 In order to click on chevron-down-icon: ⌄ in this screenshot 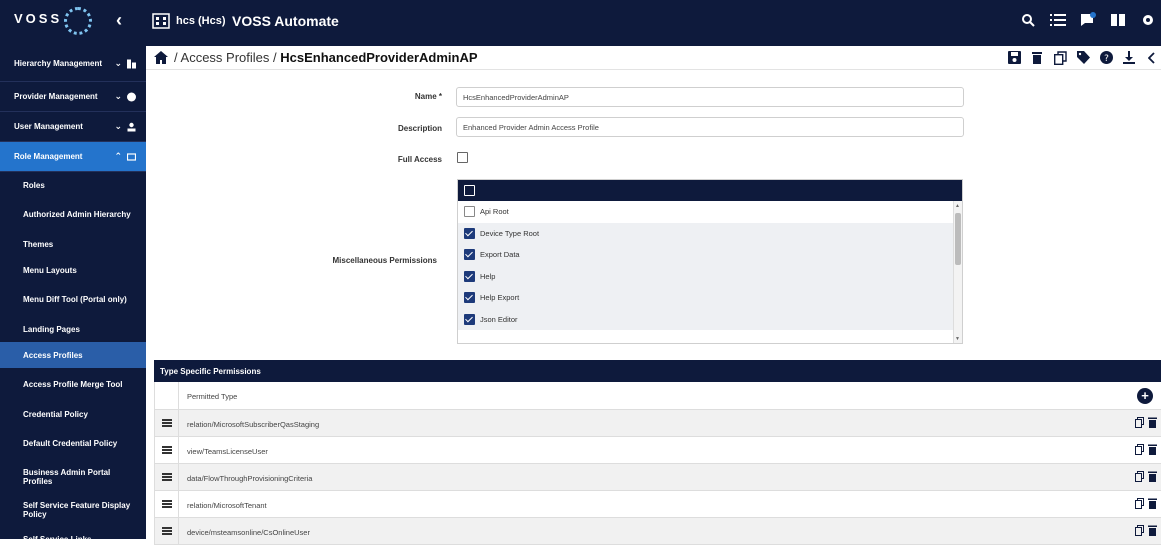, I will do `click(118, 125)`.